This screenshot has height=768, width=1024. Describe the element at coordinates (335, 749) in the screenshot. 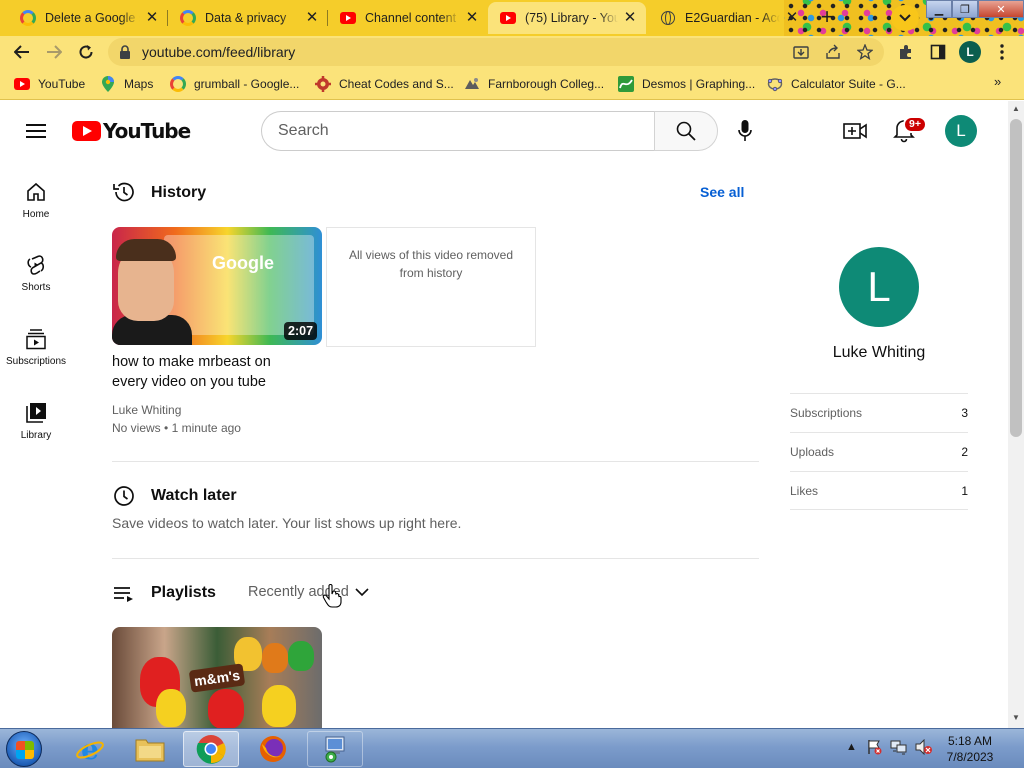

I see `control-panel-icon` at that location.